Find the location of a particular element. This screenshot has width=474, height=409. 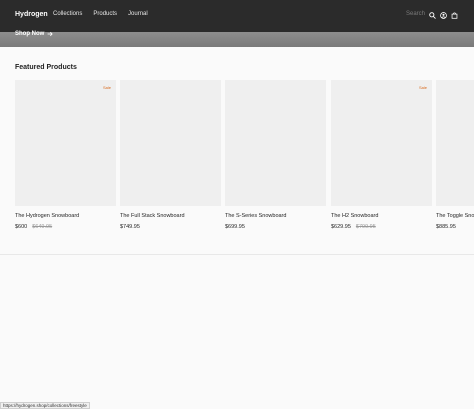

product-prices: $885.95 is located at coordinates (455, 227).